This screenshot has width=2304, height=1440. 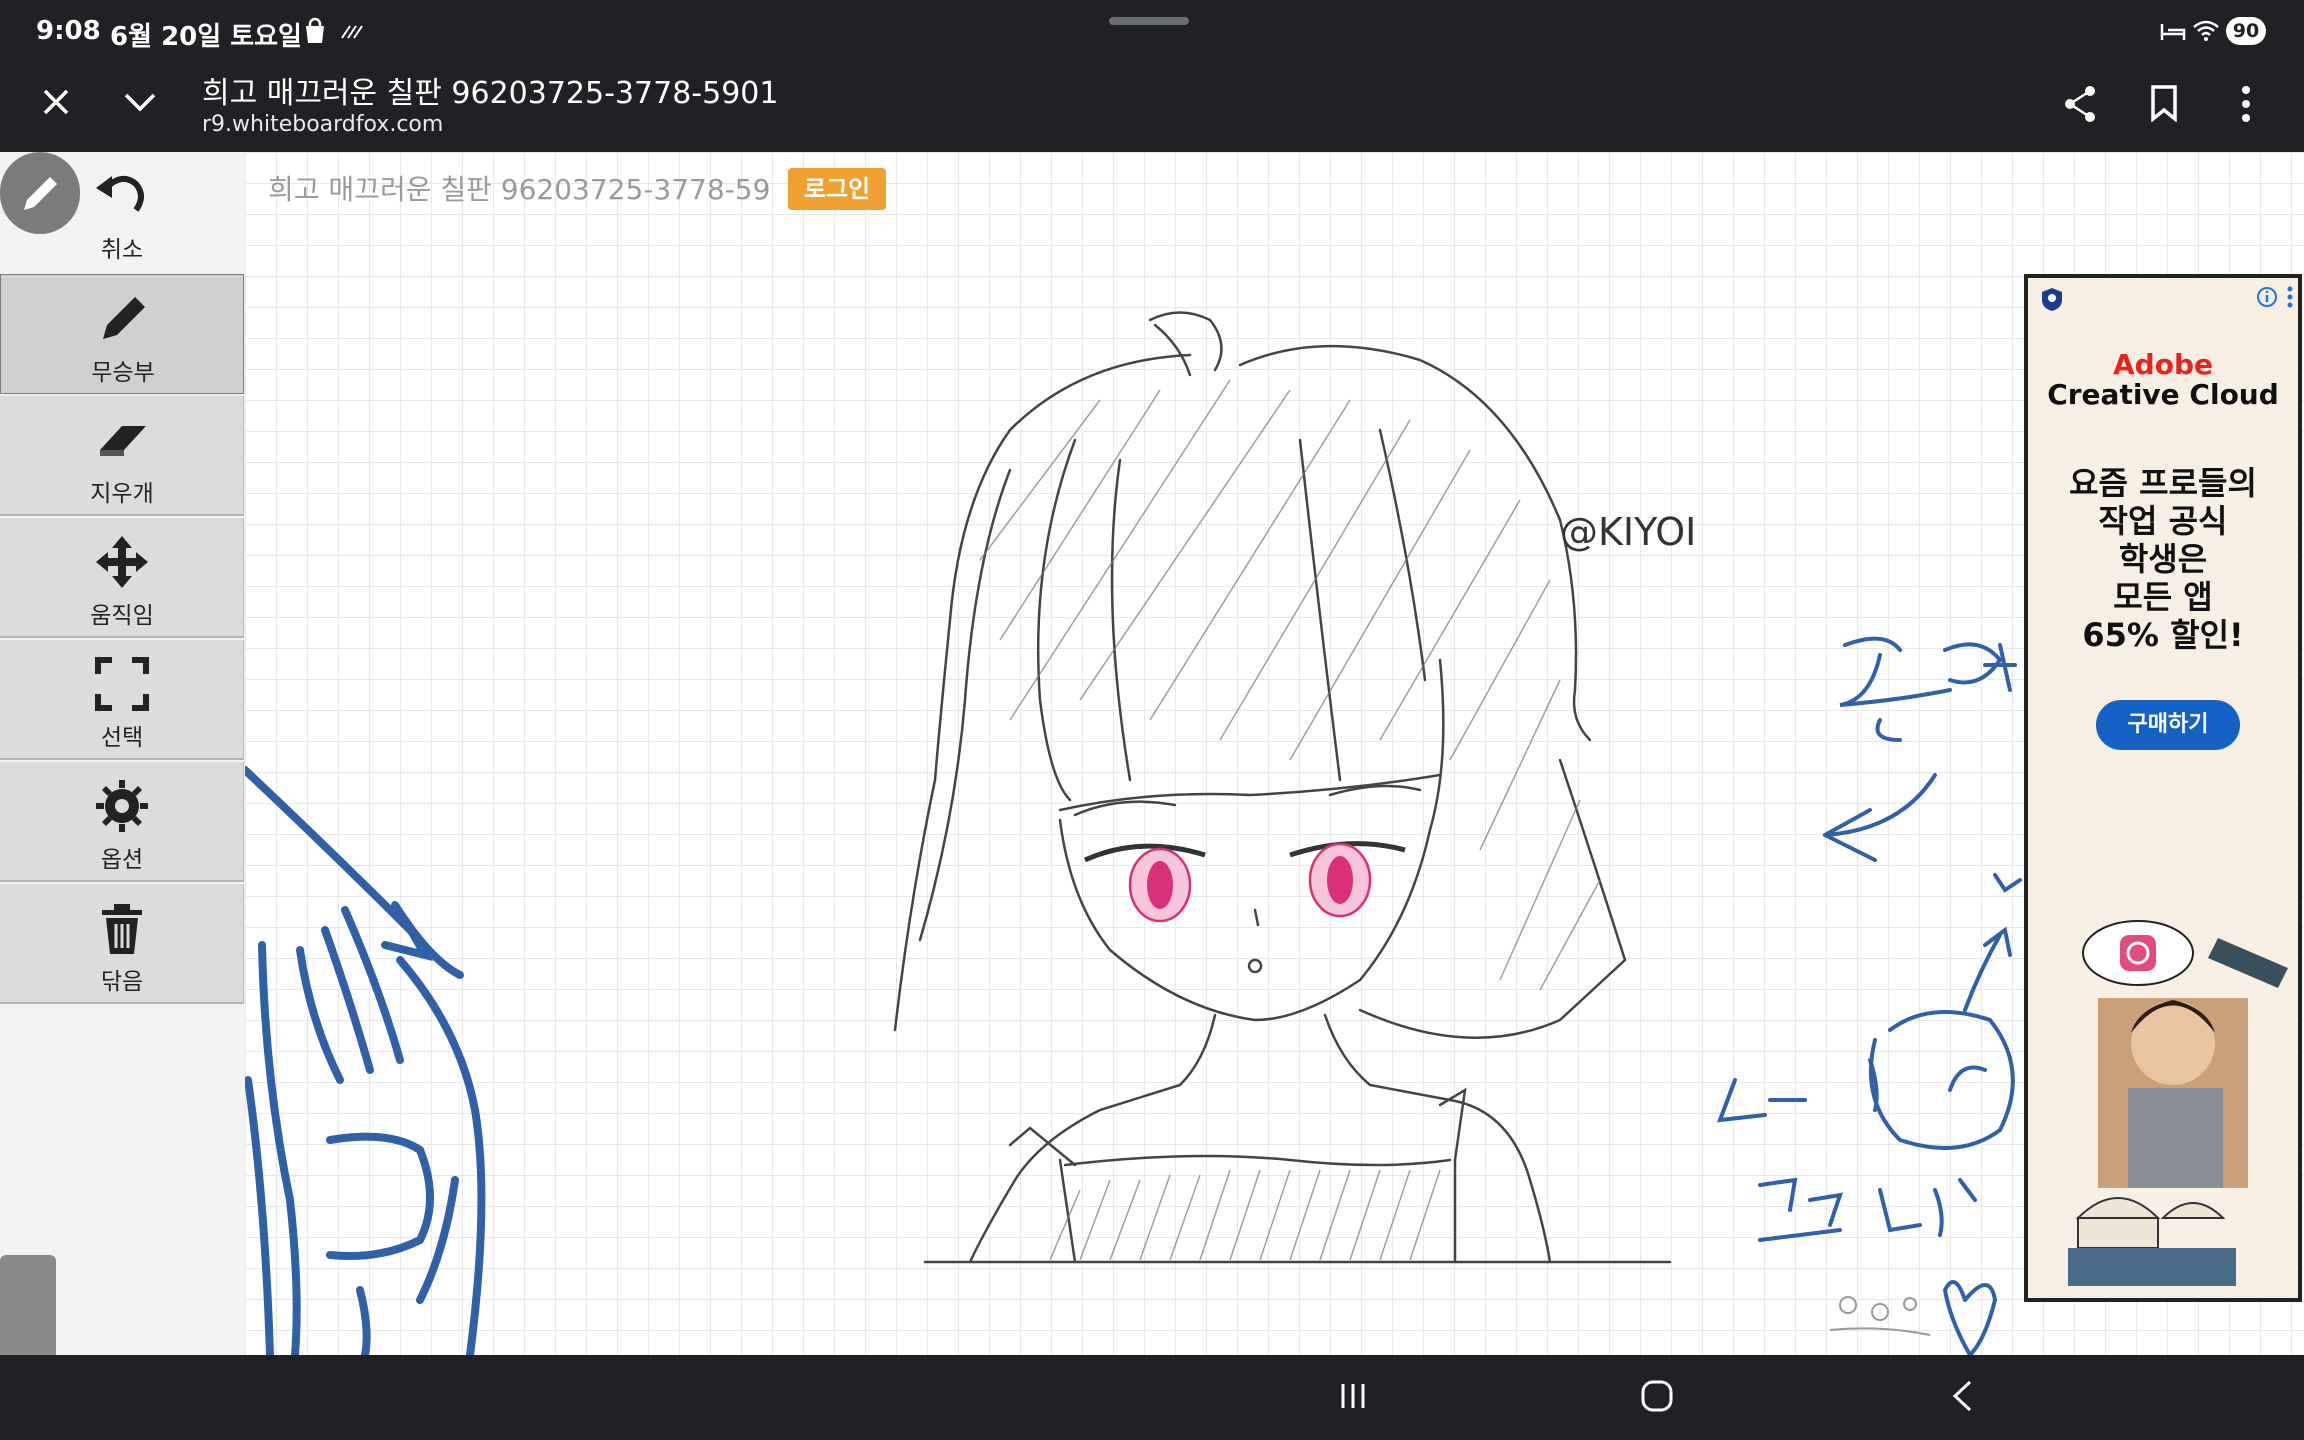 I want to click on blue-doodle-left, so click(x=365, y=1060).